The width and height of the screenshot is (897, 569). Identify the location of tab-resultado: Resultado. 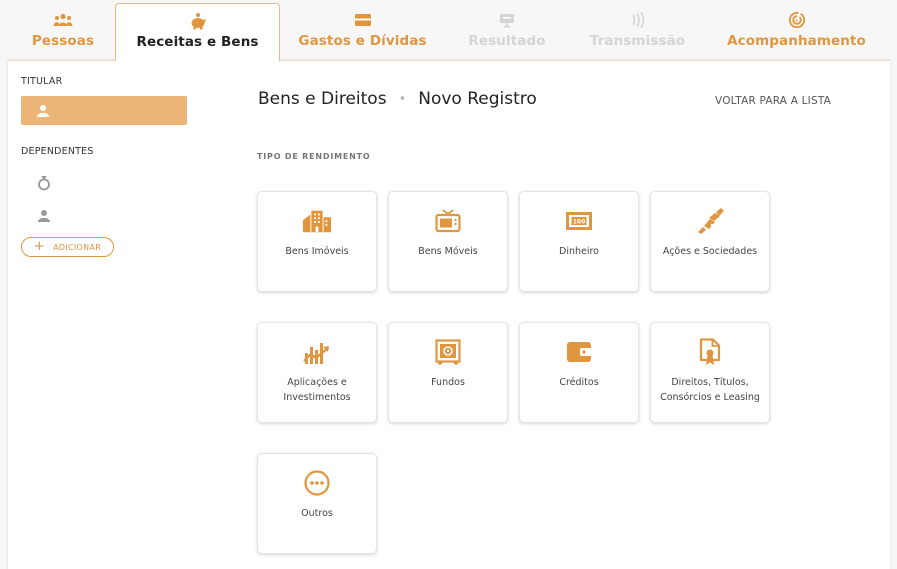
(507, 31).